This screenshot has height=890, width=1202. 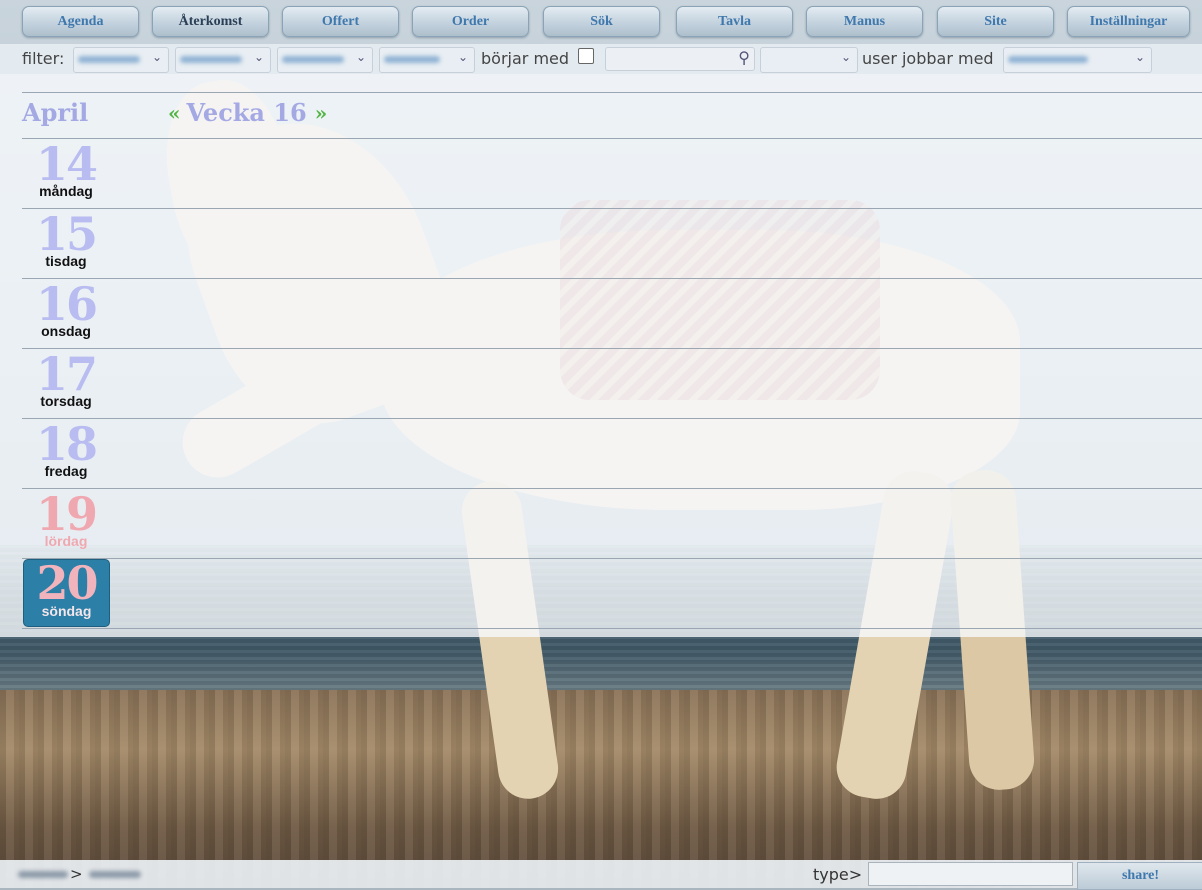 I want to click on nav-agenda-button: Agenda, so click(x=80, y=21).